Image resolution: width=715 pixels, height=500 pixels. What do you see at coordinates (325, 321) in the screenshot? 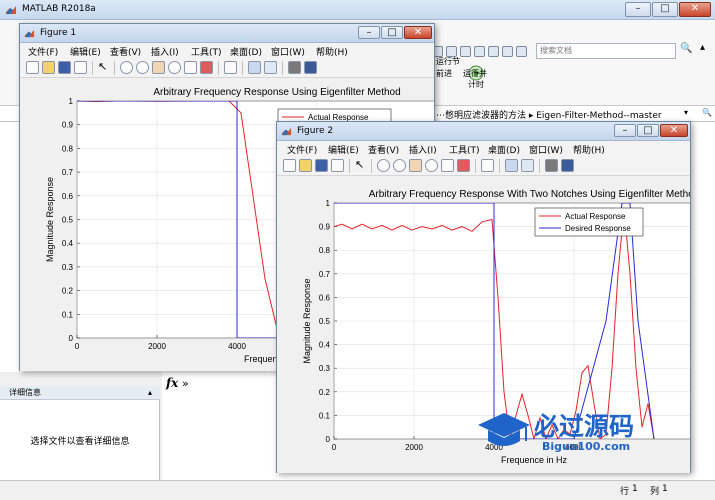
I see `y-tick-label: 0.5` at bounding box center [325, 321].